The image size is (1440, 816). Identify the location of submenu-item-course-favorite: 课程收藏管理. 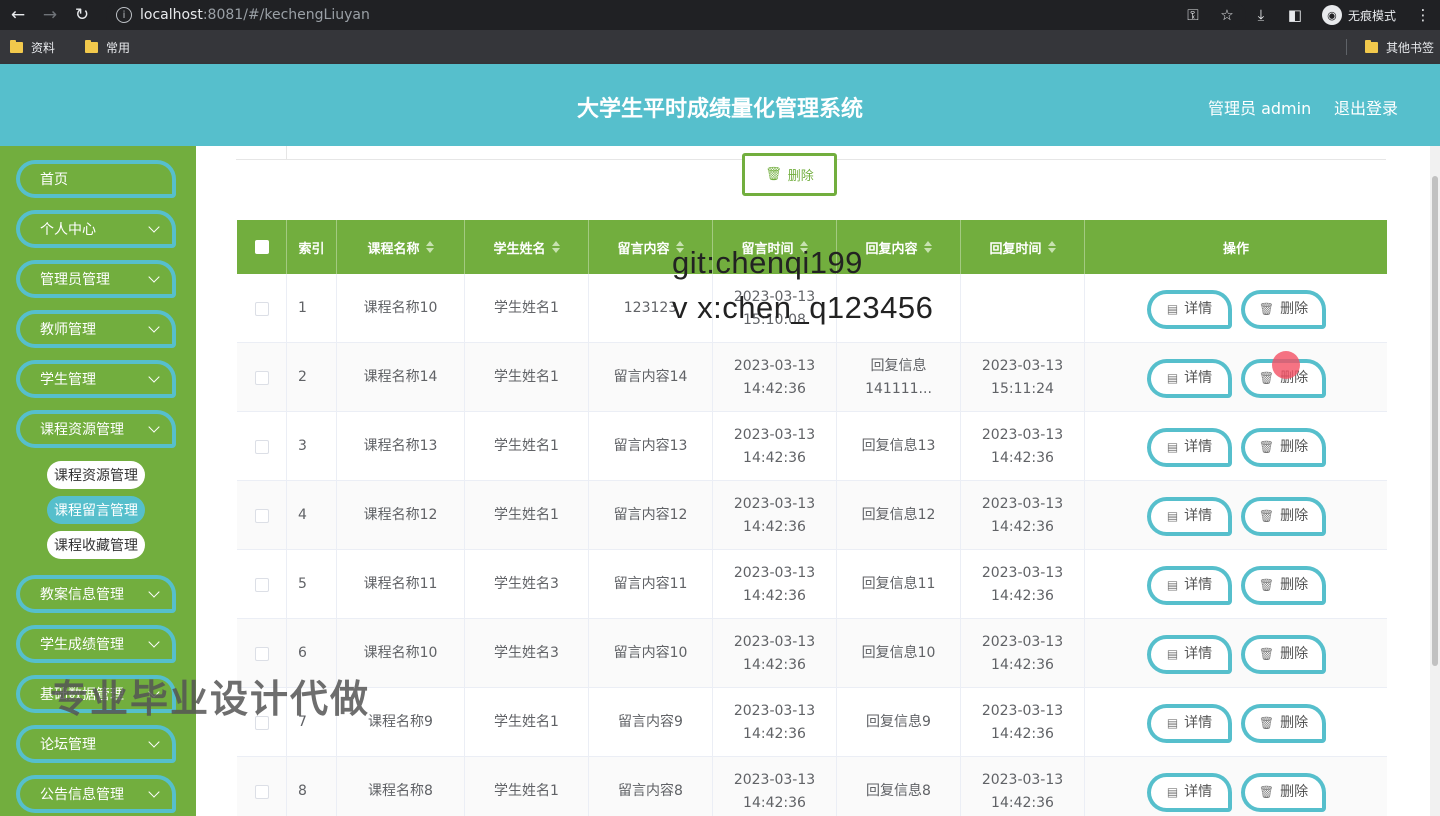
(96, 545).